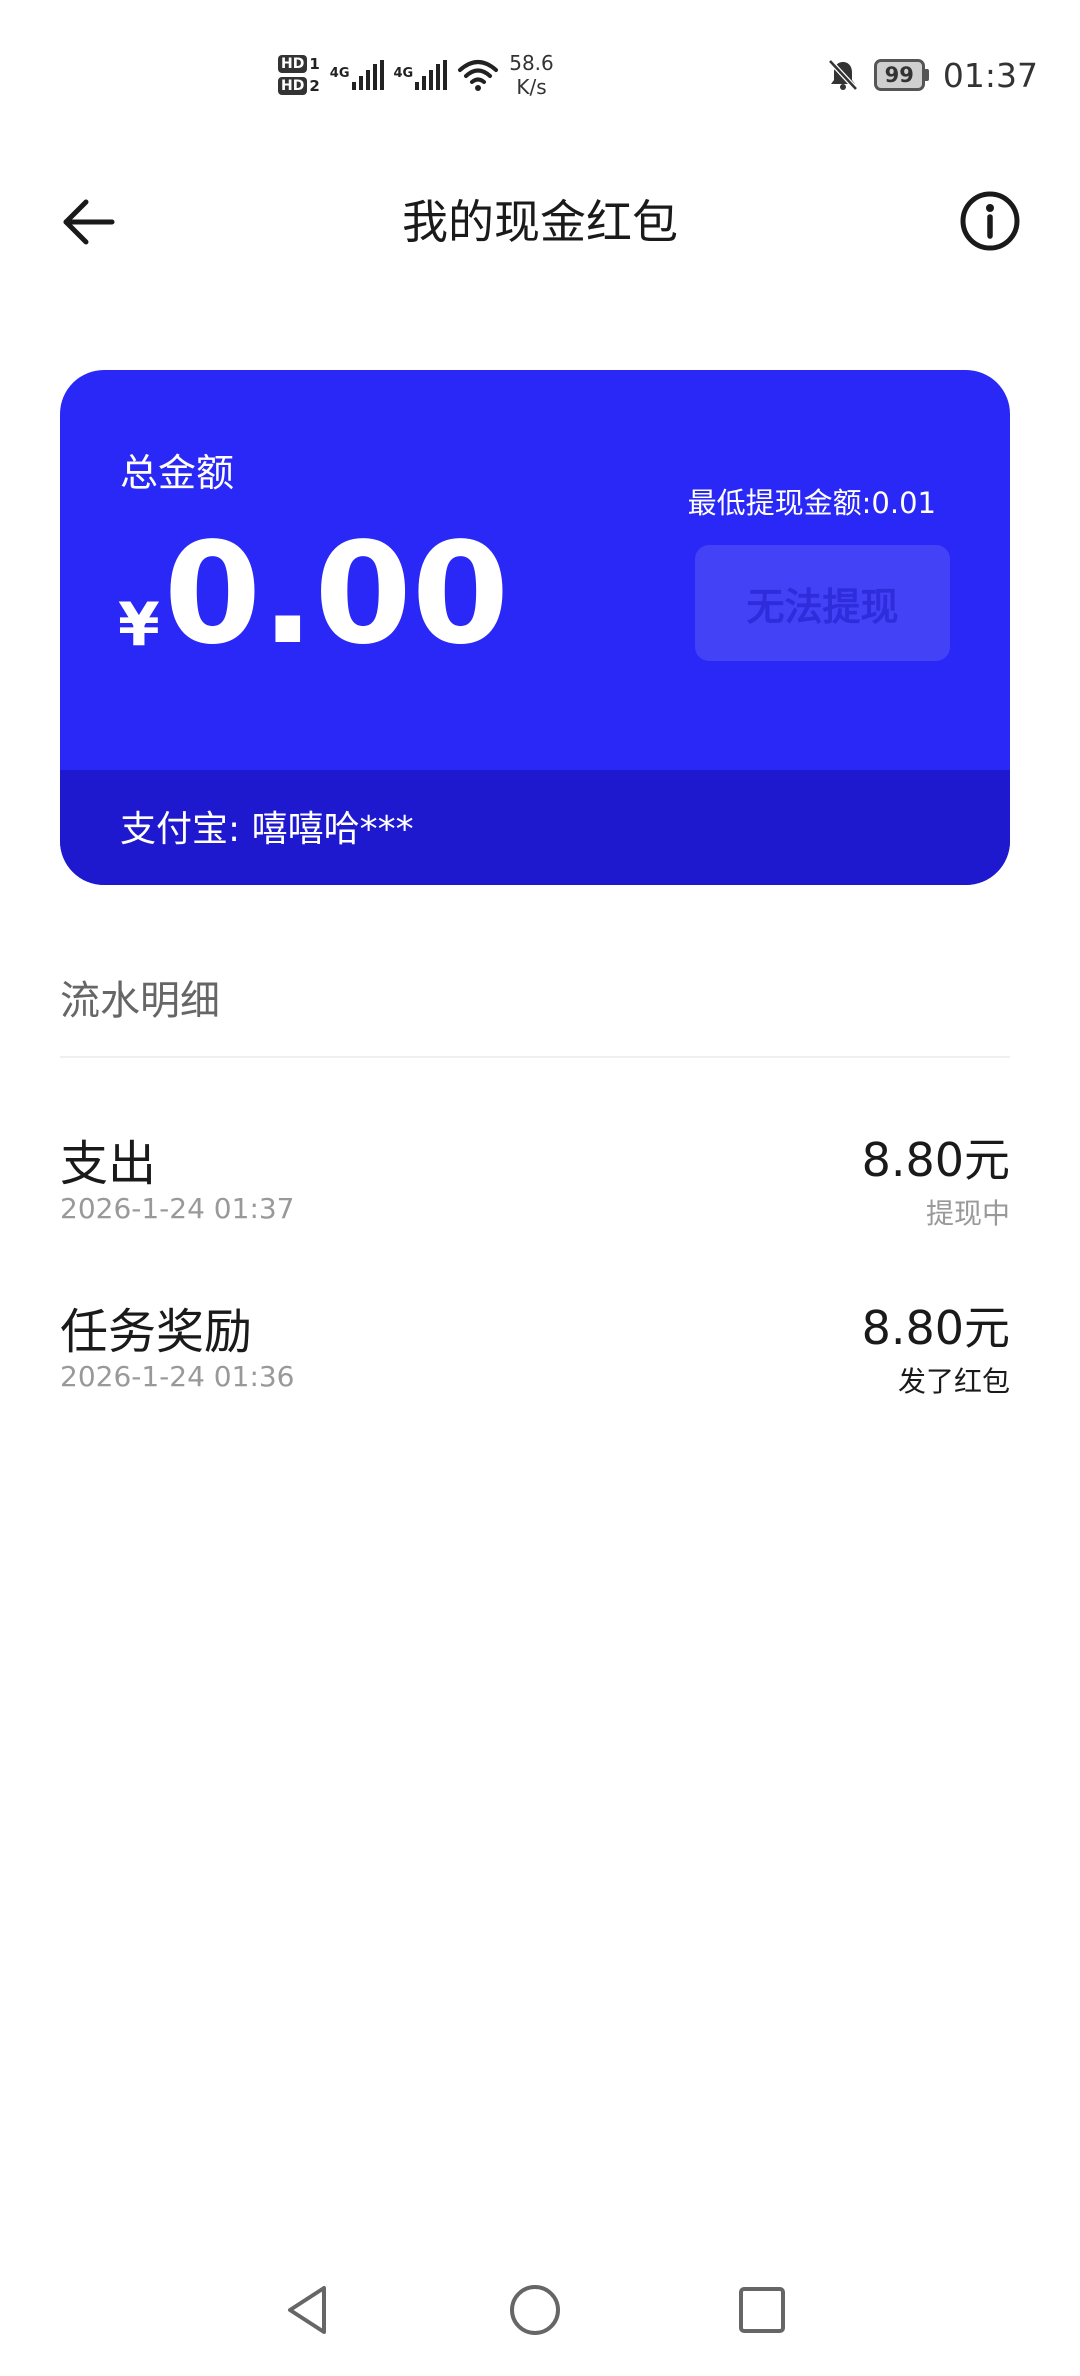  What do you see at coordinates (478, 75) in the screenshot?
I see `wifi-icon` at bounding box center [478, 75].